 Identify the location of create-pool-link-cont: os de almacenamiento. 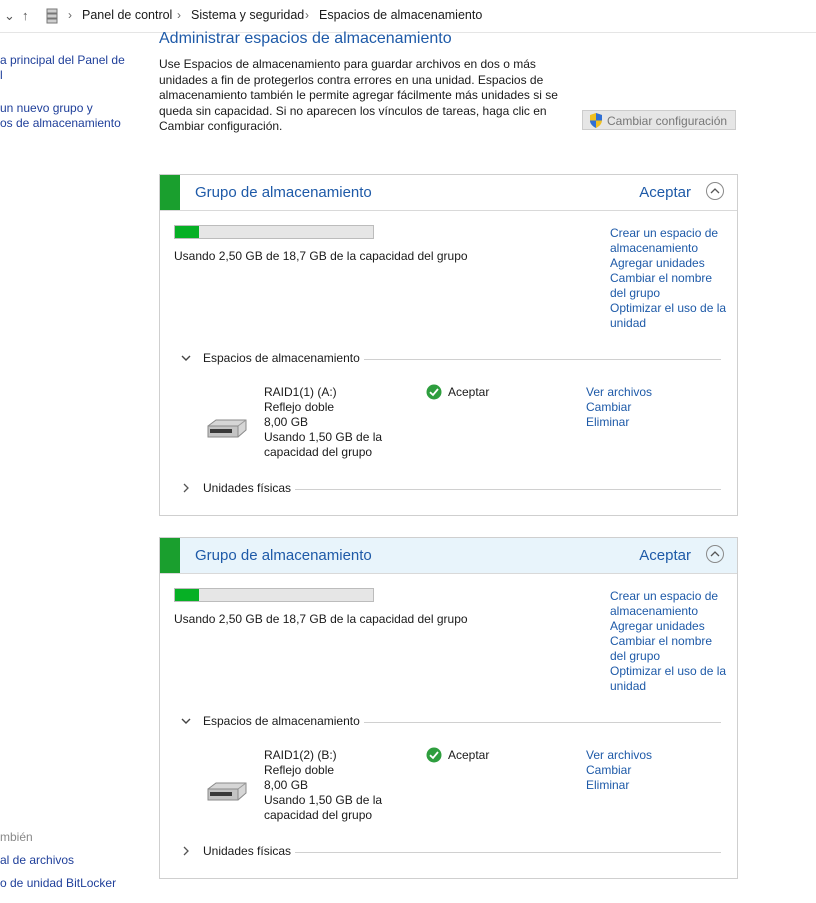
(60, 123).